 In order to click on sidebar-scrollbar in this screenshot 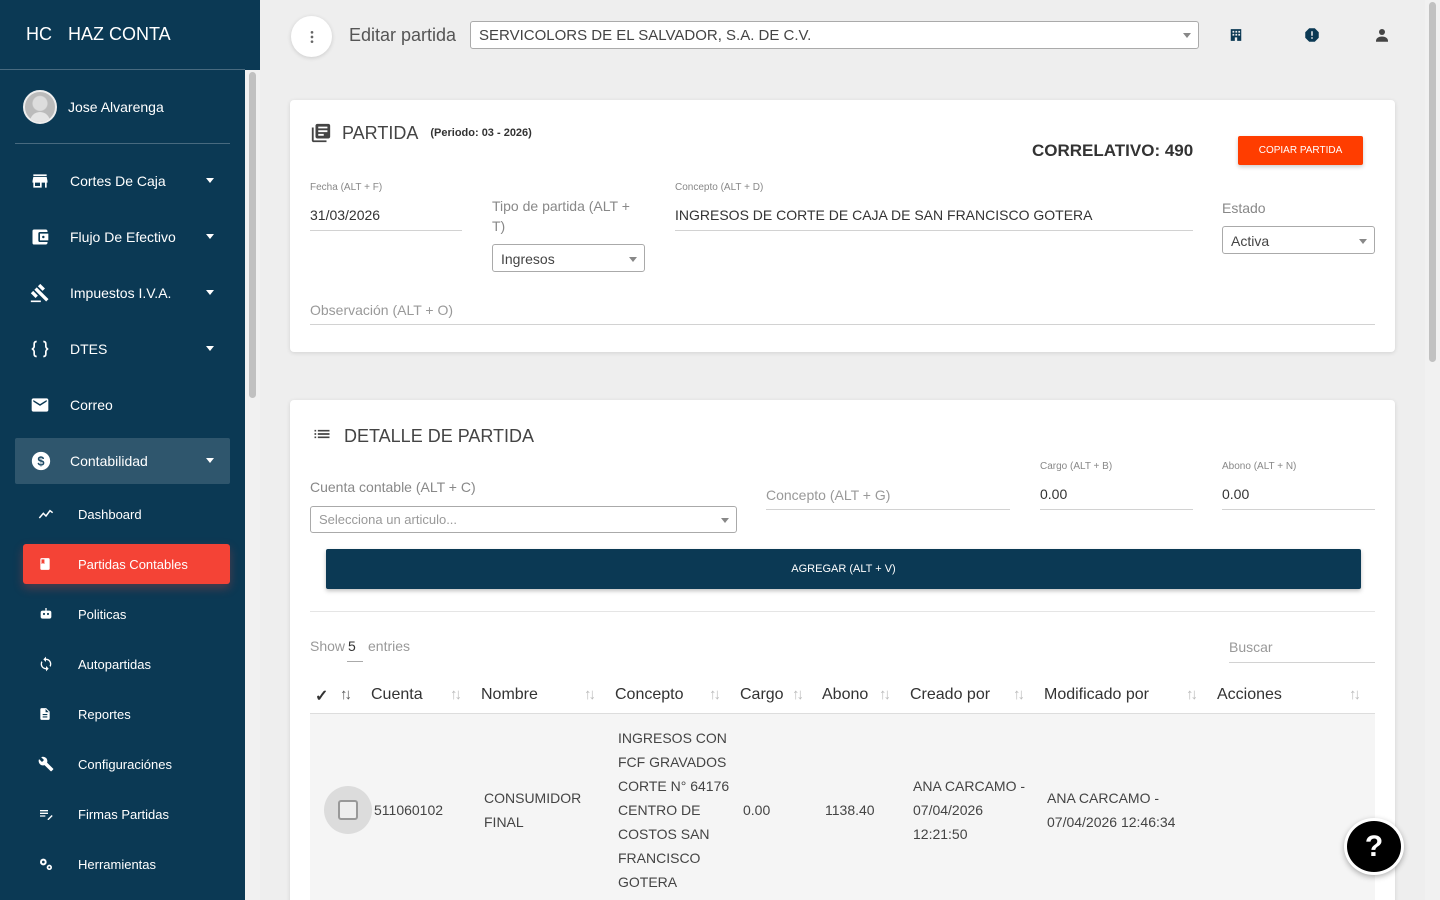, I will do `click(252, 485)`.